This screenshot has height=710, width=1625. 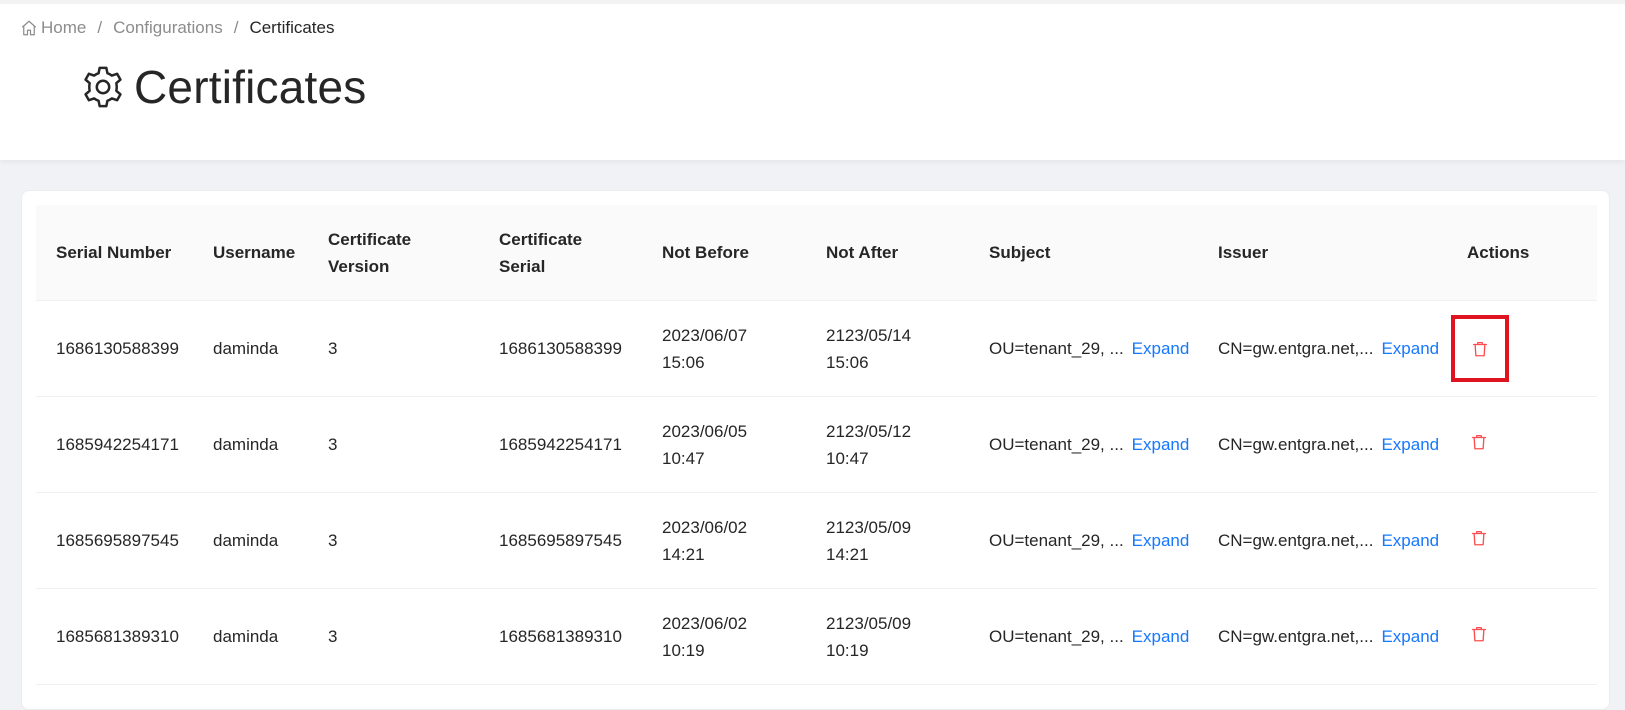 I want to click on column-header-certificate-version: Certificate Version, so click(x=393, y=253).